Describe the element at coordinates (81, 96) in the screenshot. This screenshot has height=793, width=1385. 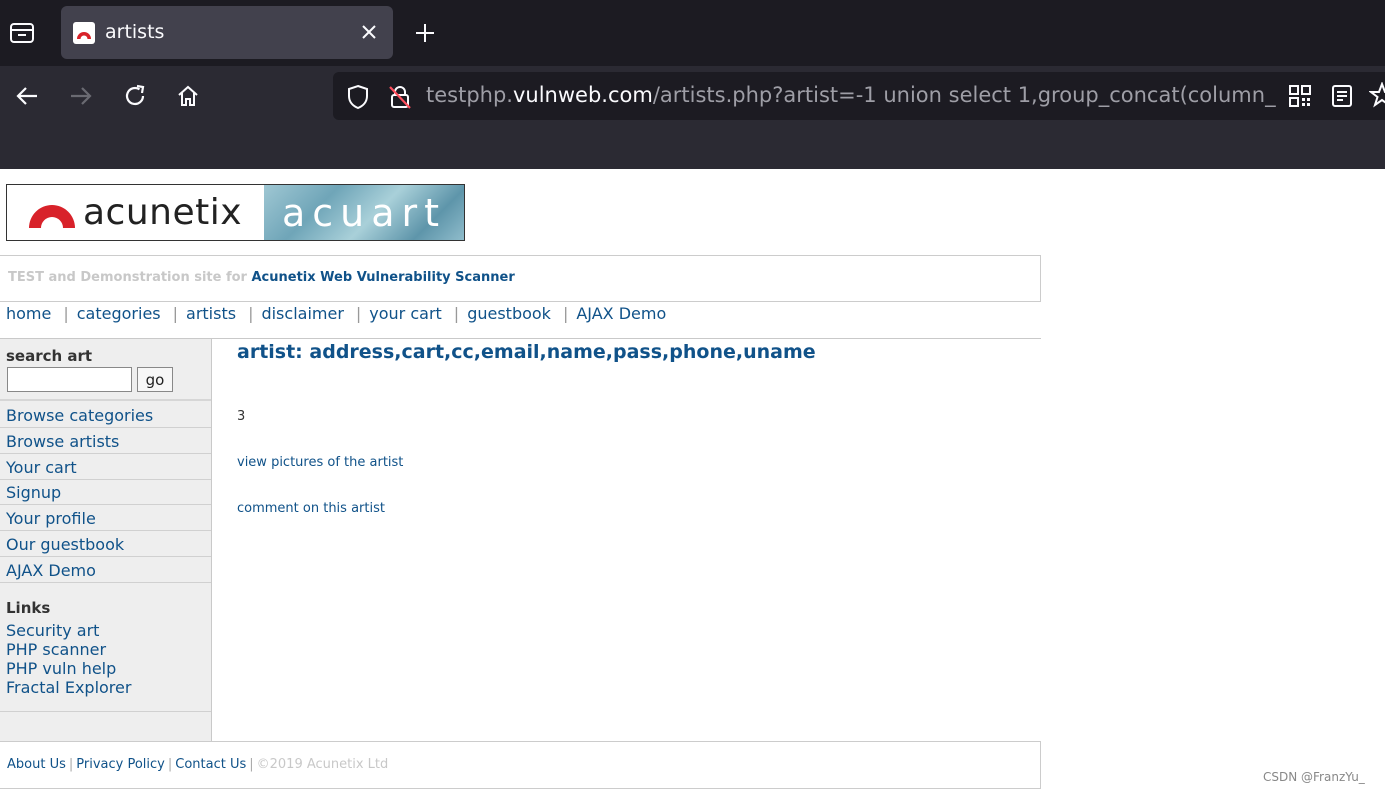
I see `forward-arrow-icon` at that location.